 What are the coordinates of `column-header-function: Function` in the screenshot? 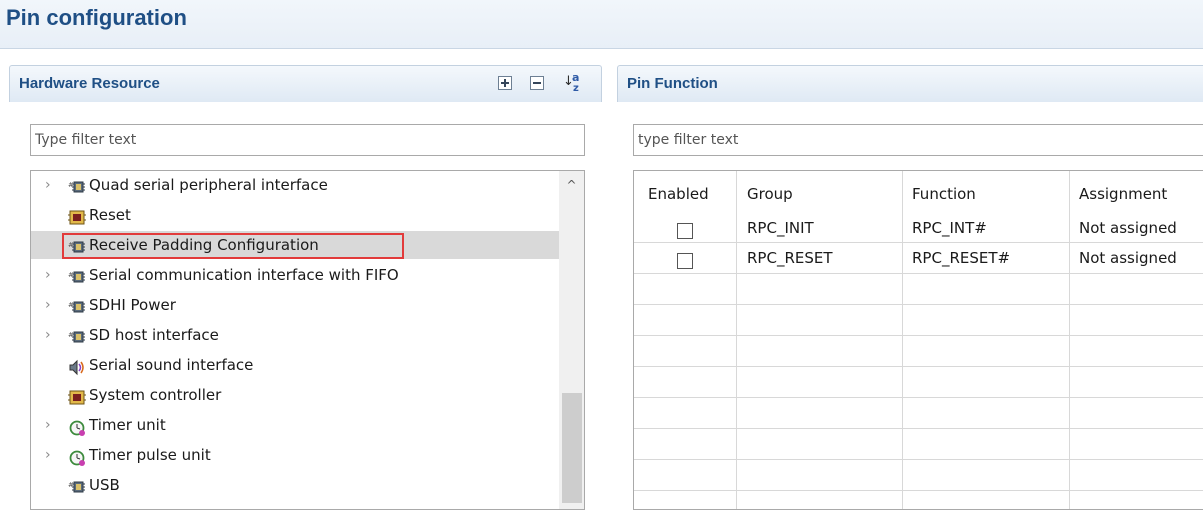 It's located at (944, 194).